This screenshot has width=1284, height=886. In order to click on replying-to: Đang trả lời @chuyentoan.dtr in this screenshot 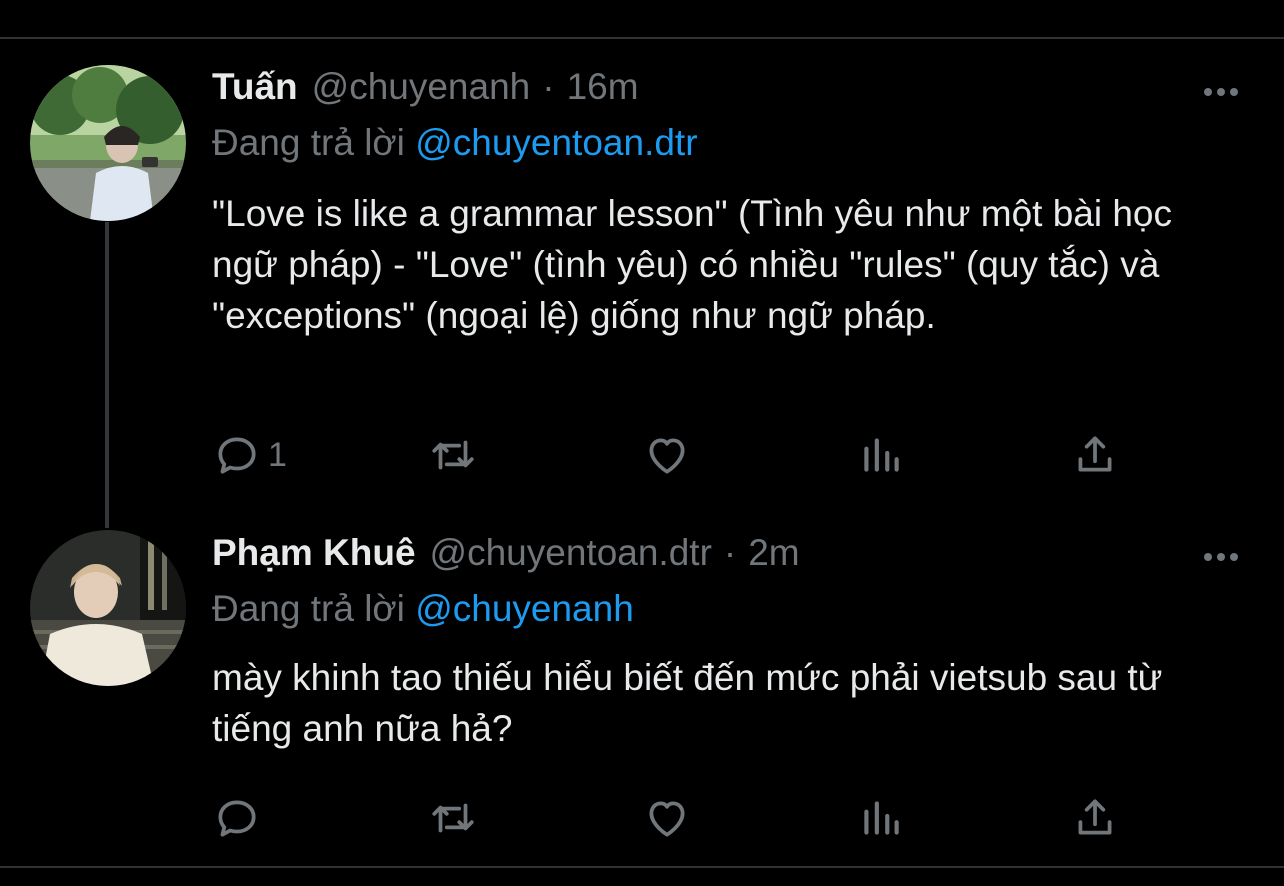, I will do `click(455, 143)`.